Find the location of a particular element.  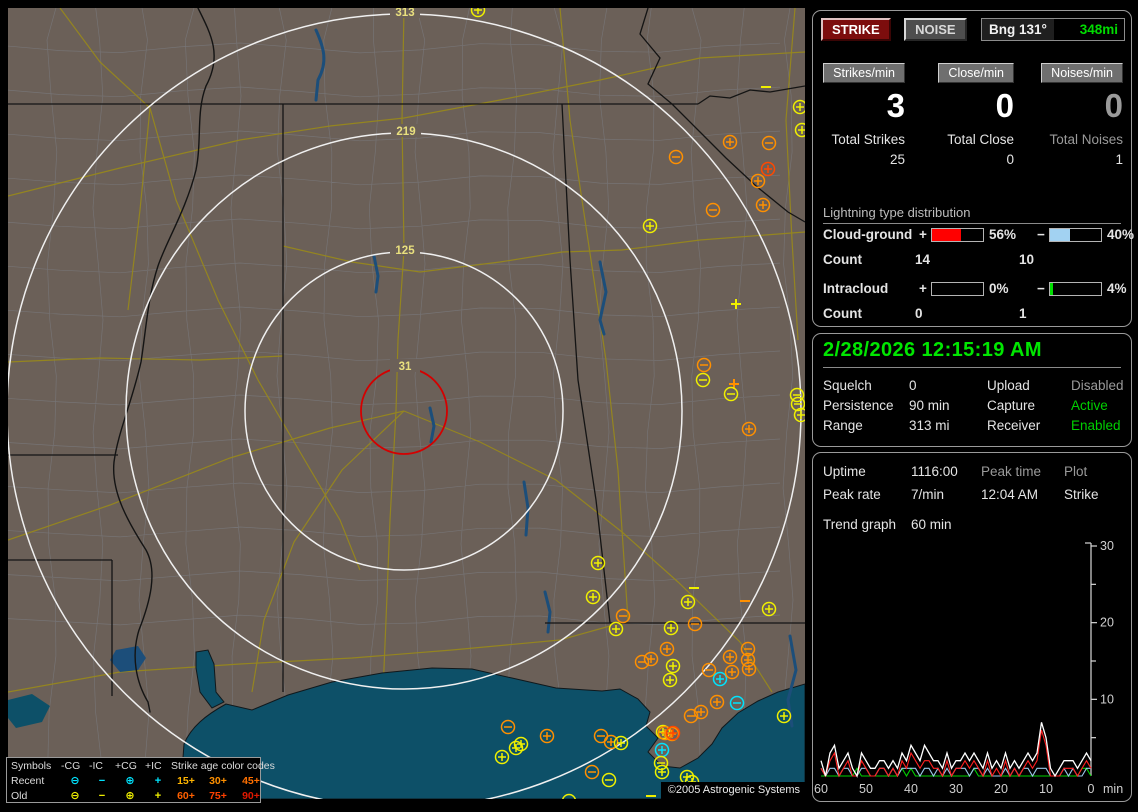

cg-plus-recent-icon: ⊕ is located at coordinates (130, 780).